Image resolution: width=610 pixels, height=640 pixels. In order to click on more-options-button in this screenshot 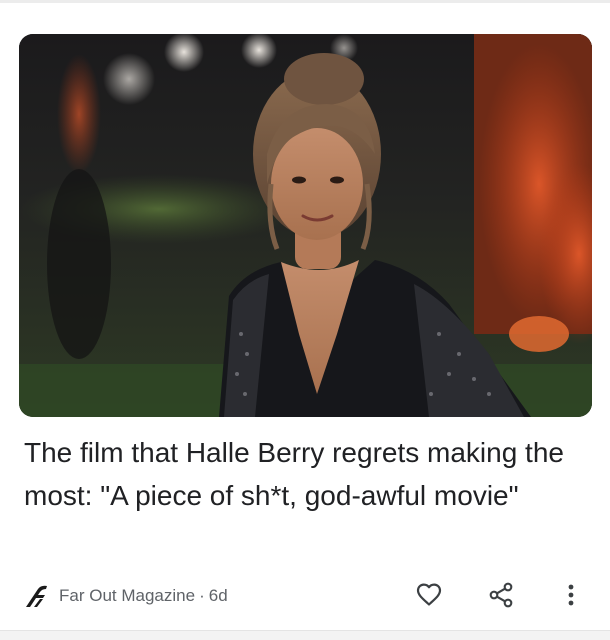, I will do `click(571, 595)`.